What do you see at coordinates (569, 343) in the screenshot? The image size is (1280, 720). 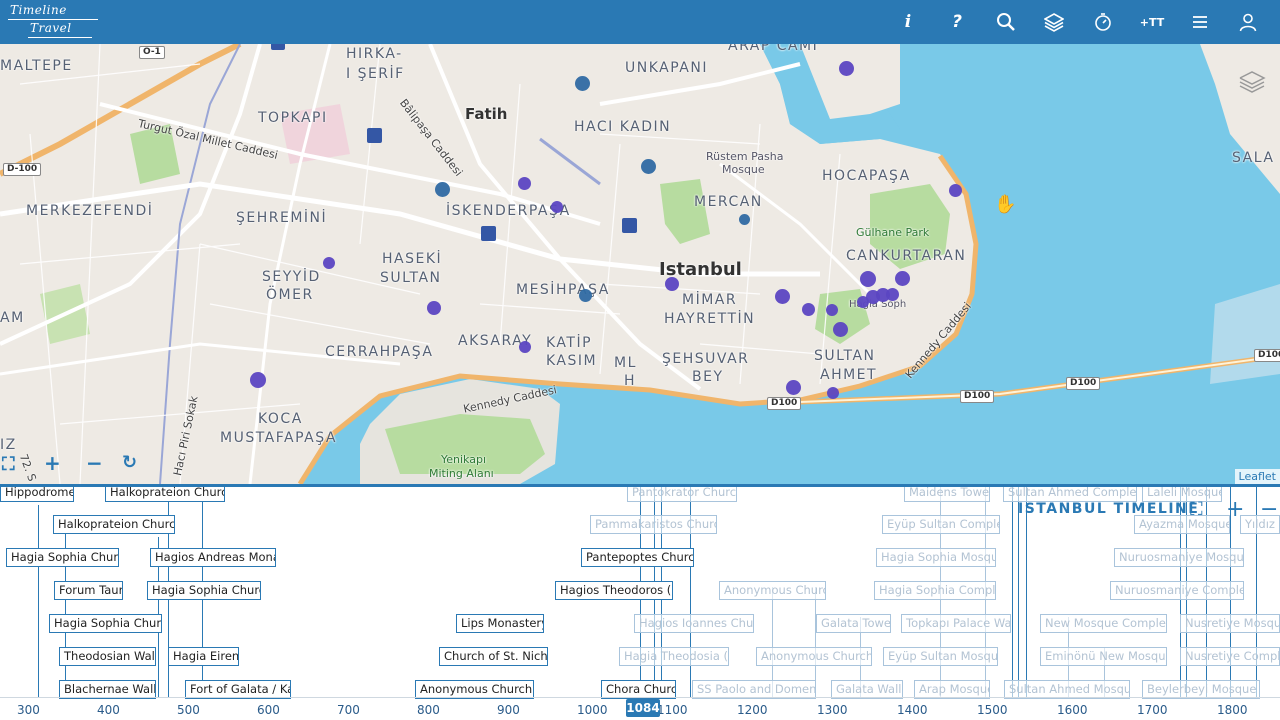 I see `district-label: KATİP` at bounding box center [569, 343].